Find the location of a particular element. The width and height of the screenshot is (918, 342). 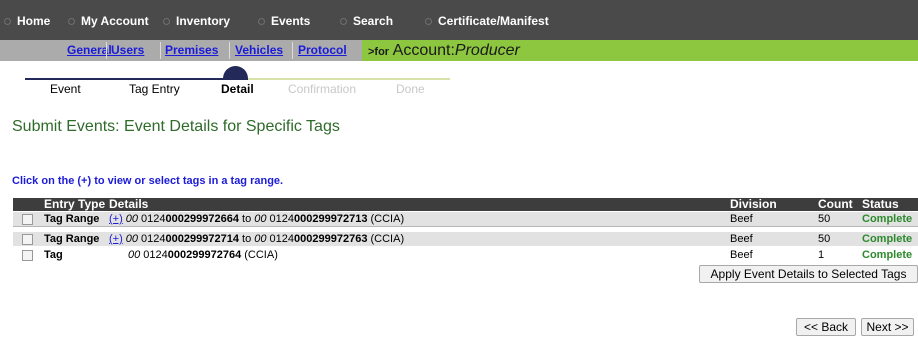

step-confirmation: Confirmation is located at coordinates (322, 89).